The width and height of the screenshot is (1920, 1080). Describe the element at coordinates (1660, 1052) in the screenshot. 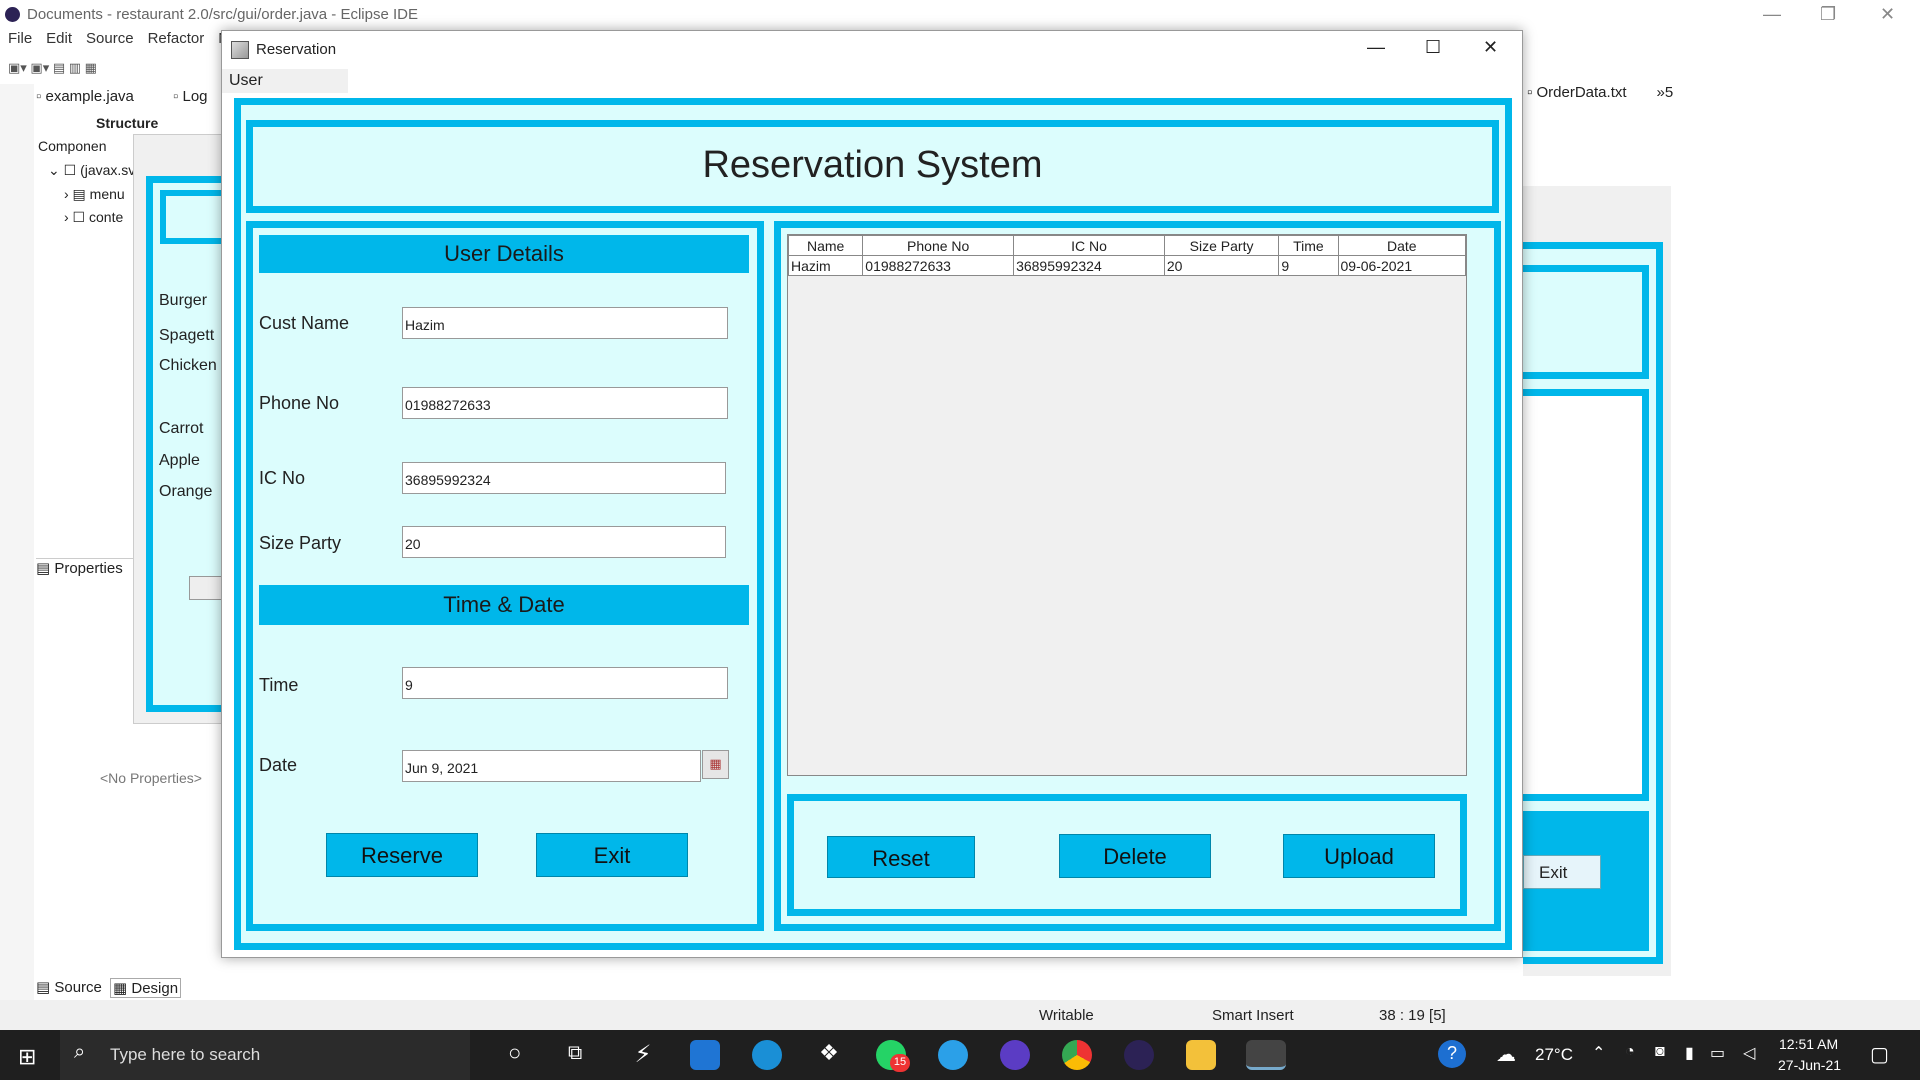

I see `webcam-icon: ◙` at that location.